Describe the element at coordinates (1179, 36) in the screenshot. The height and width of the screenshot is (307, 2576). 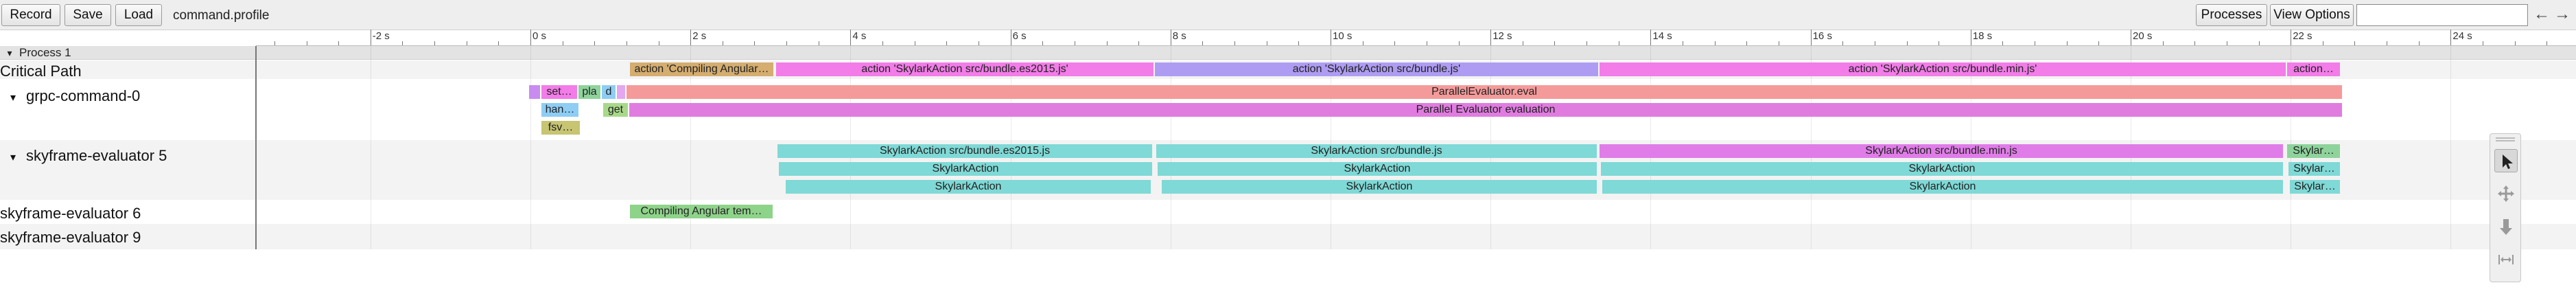
I see `ruler-tick-label: 8 s` at that location.